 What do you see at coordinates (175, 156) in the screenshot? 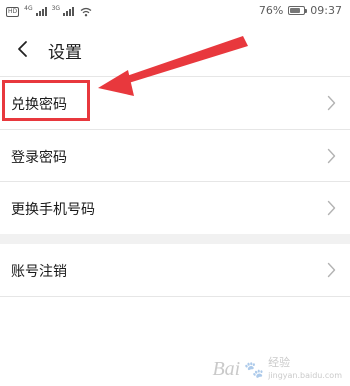
I see `list-item-login-password: 登录密码` at bounding box center [175, 156].